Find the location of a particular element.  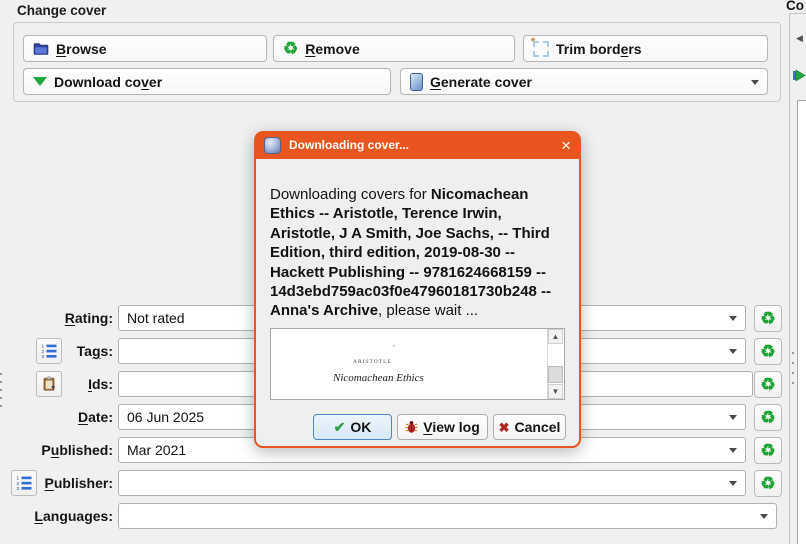

close-icon: × is located at coordinates (566, 145).